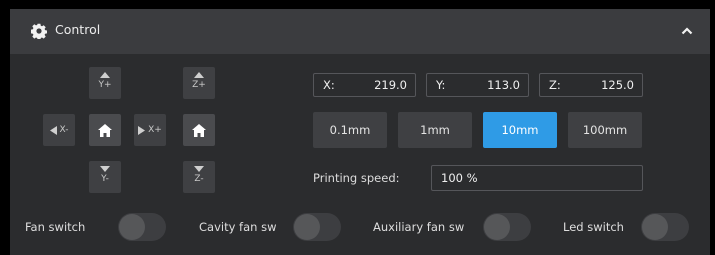  Describe the element at coordinates (238, 227) in the screenshot. I see `cavity-fan-switch-label: Cavity fan sw` at that location.